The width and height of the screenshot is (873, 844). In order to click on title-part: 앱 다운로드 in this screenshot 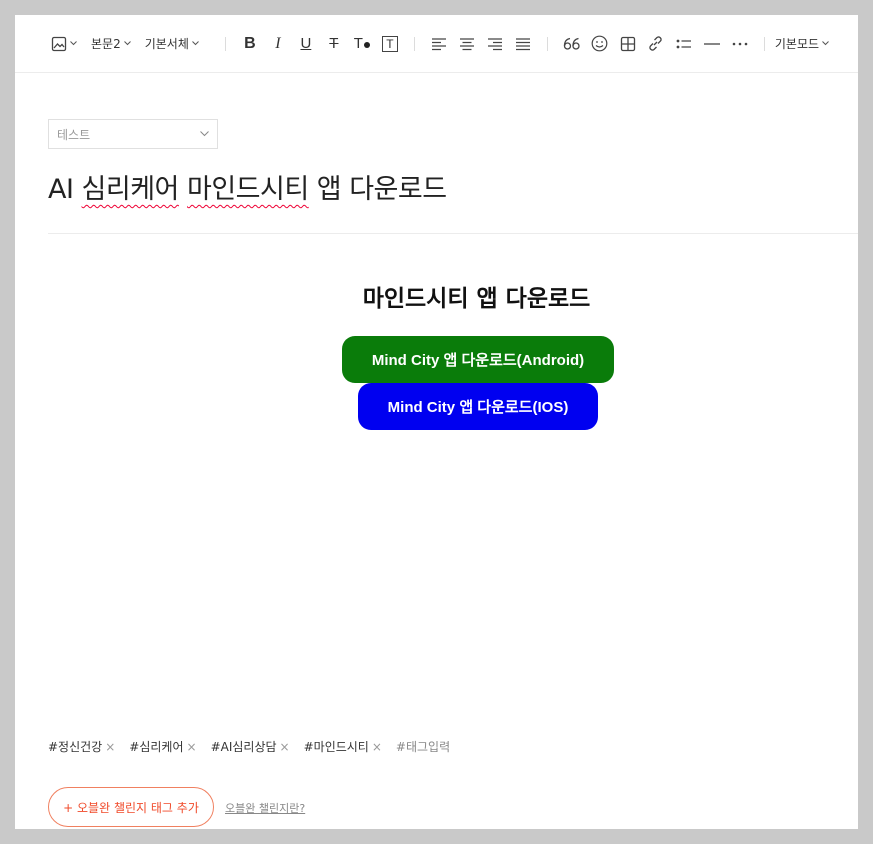, I will do `click(377, 189)`.